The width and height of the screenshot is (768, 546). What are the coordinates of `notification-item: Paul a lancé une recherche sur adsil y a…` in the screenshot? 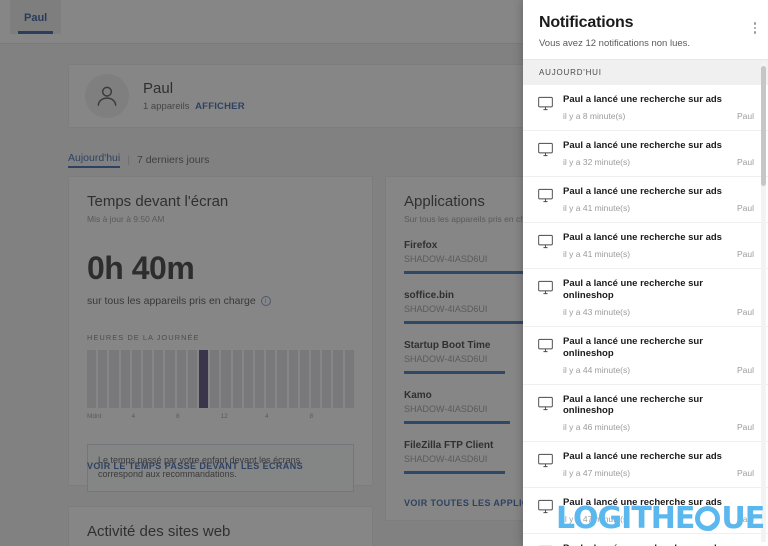 It's located at (645, 540).